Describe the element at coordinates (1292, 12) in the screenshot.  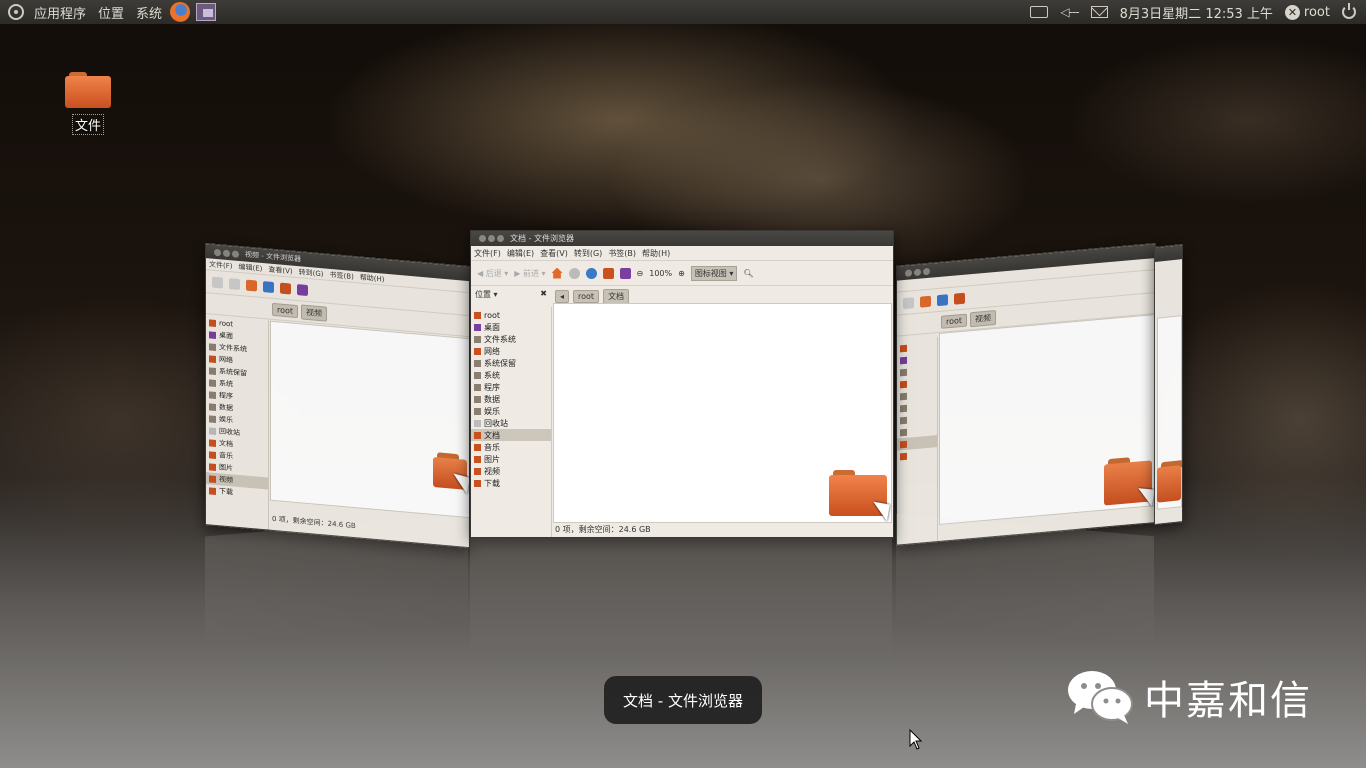
I see `user-status-icon: ✕` at that location.